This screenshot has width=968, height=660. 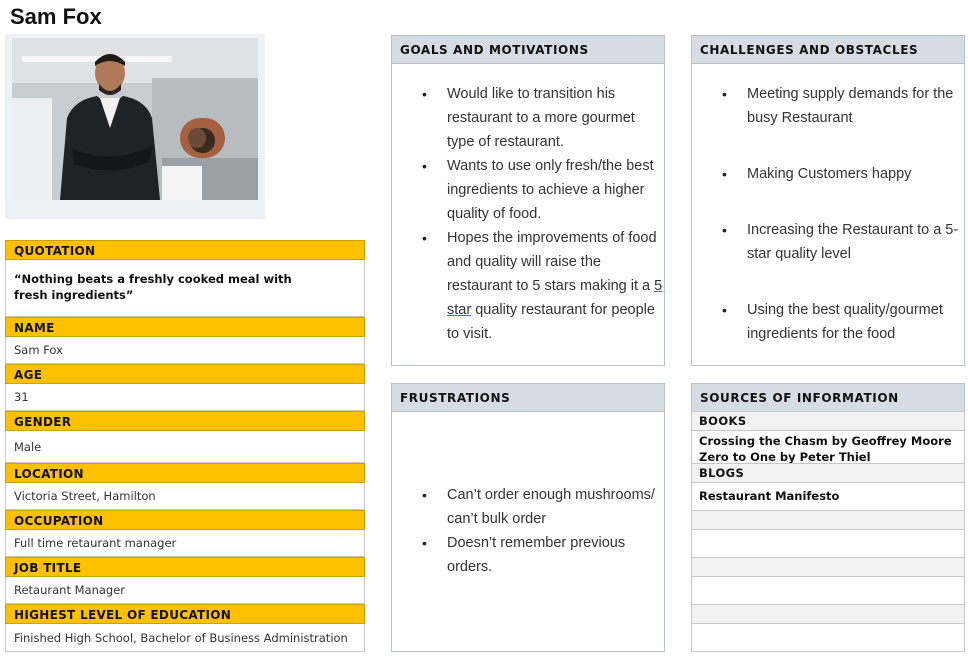 What do you see at coordinates (185, 473) in the screenshot?
I see `location-label: LOCATION` at bounding box center [185, 473].